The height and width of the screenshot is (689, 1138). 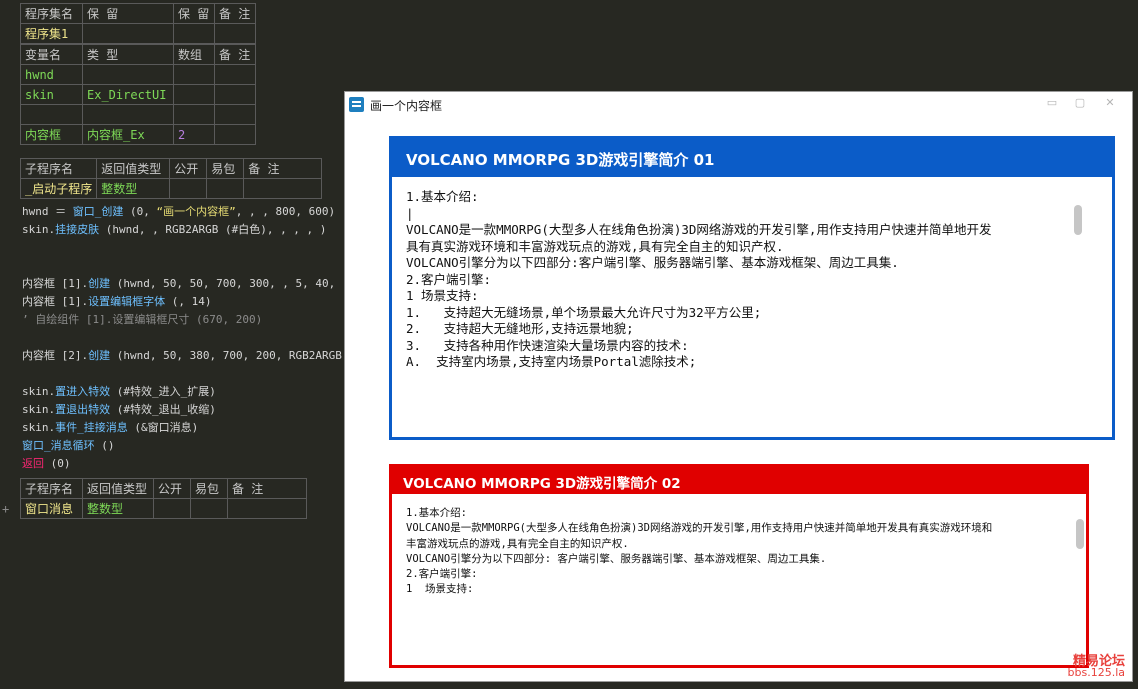 What do you see at coordinates (116, 301) in the screenshot?
I see `code-line: 内容框 [1].设置编辑框字体 (, 14)` at bounding box center [116, 301].